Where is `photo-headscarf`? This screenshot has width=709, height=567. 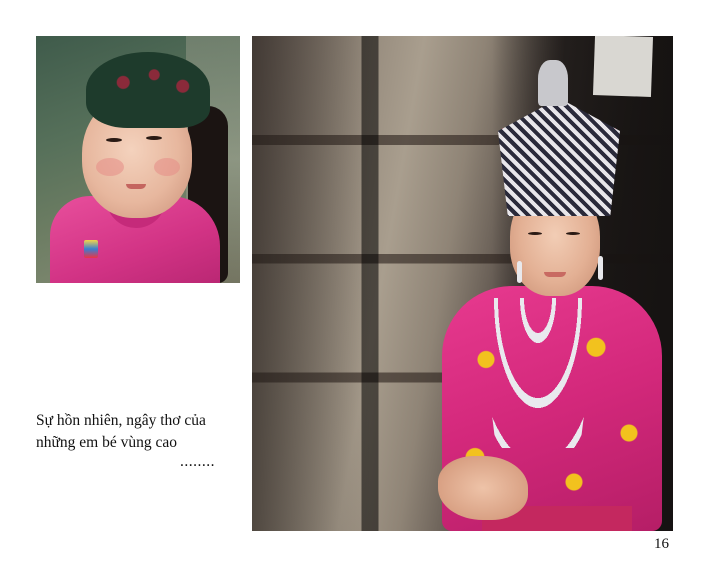 photo-headscarf is located at coordinates (148, 90).